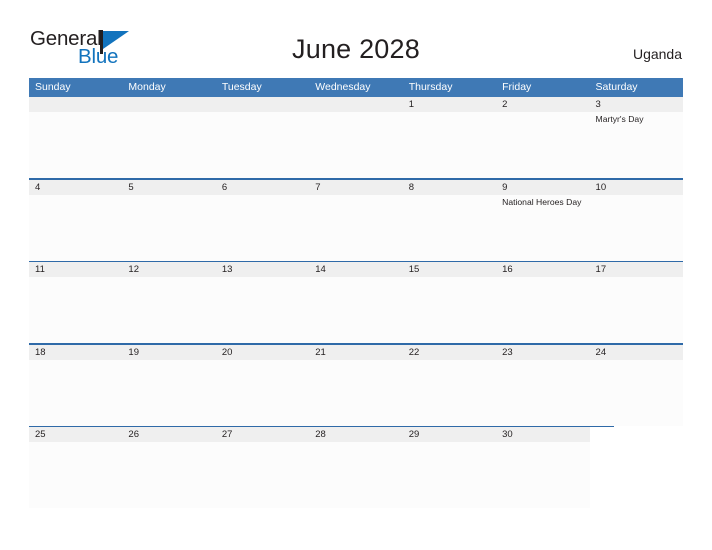 The width and height of the screenshot is (712, 550). Describe the element at coordinates (616, 87) in the screenshot. I see `weekday-saturday: Saturday` at that location.